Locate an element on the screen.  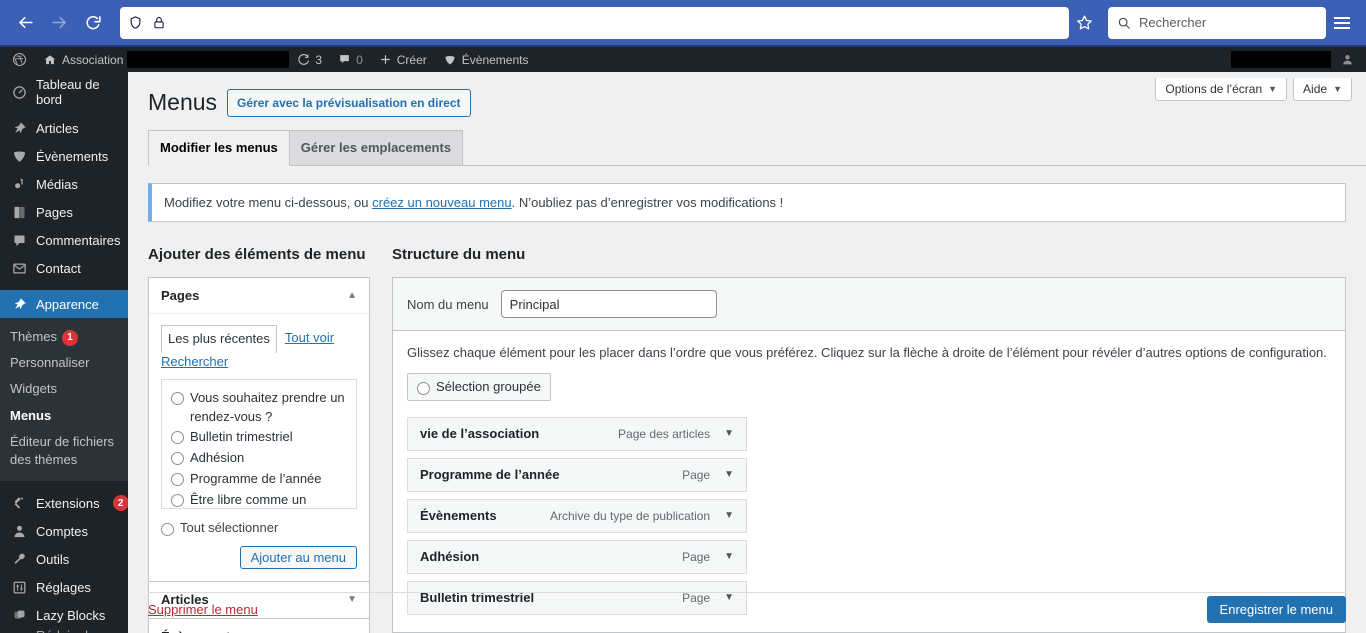
comment-bubble-icon is located at coordinates (19, 240).